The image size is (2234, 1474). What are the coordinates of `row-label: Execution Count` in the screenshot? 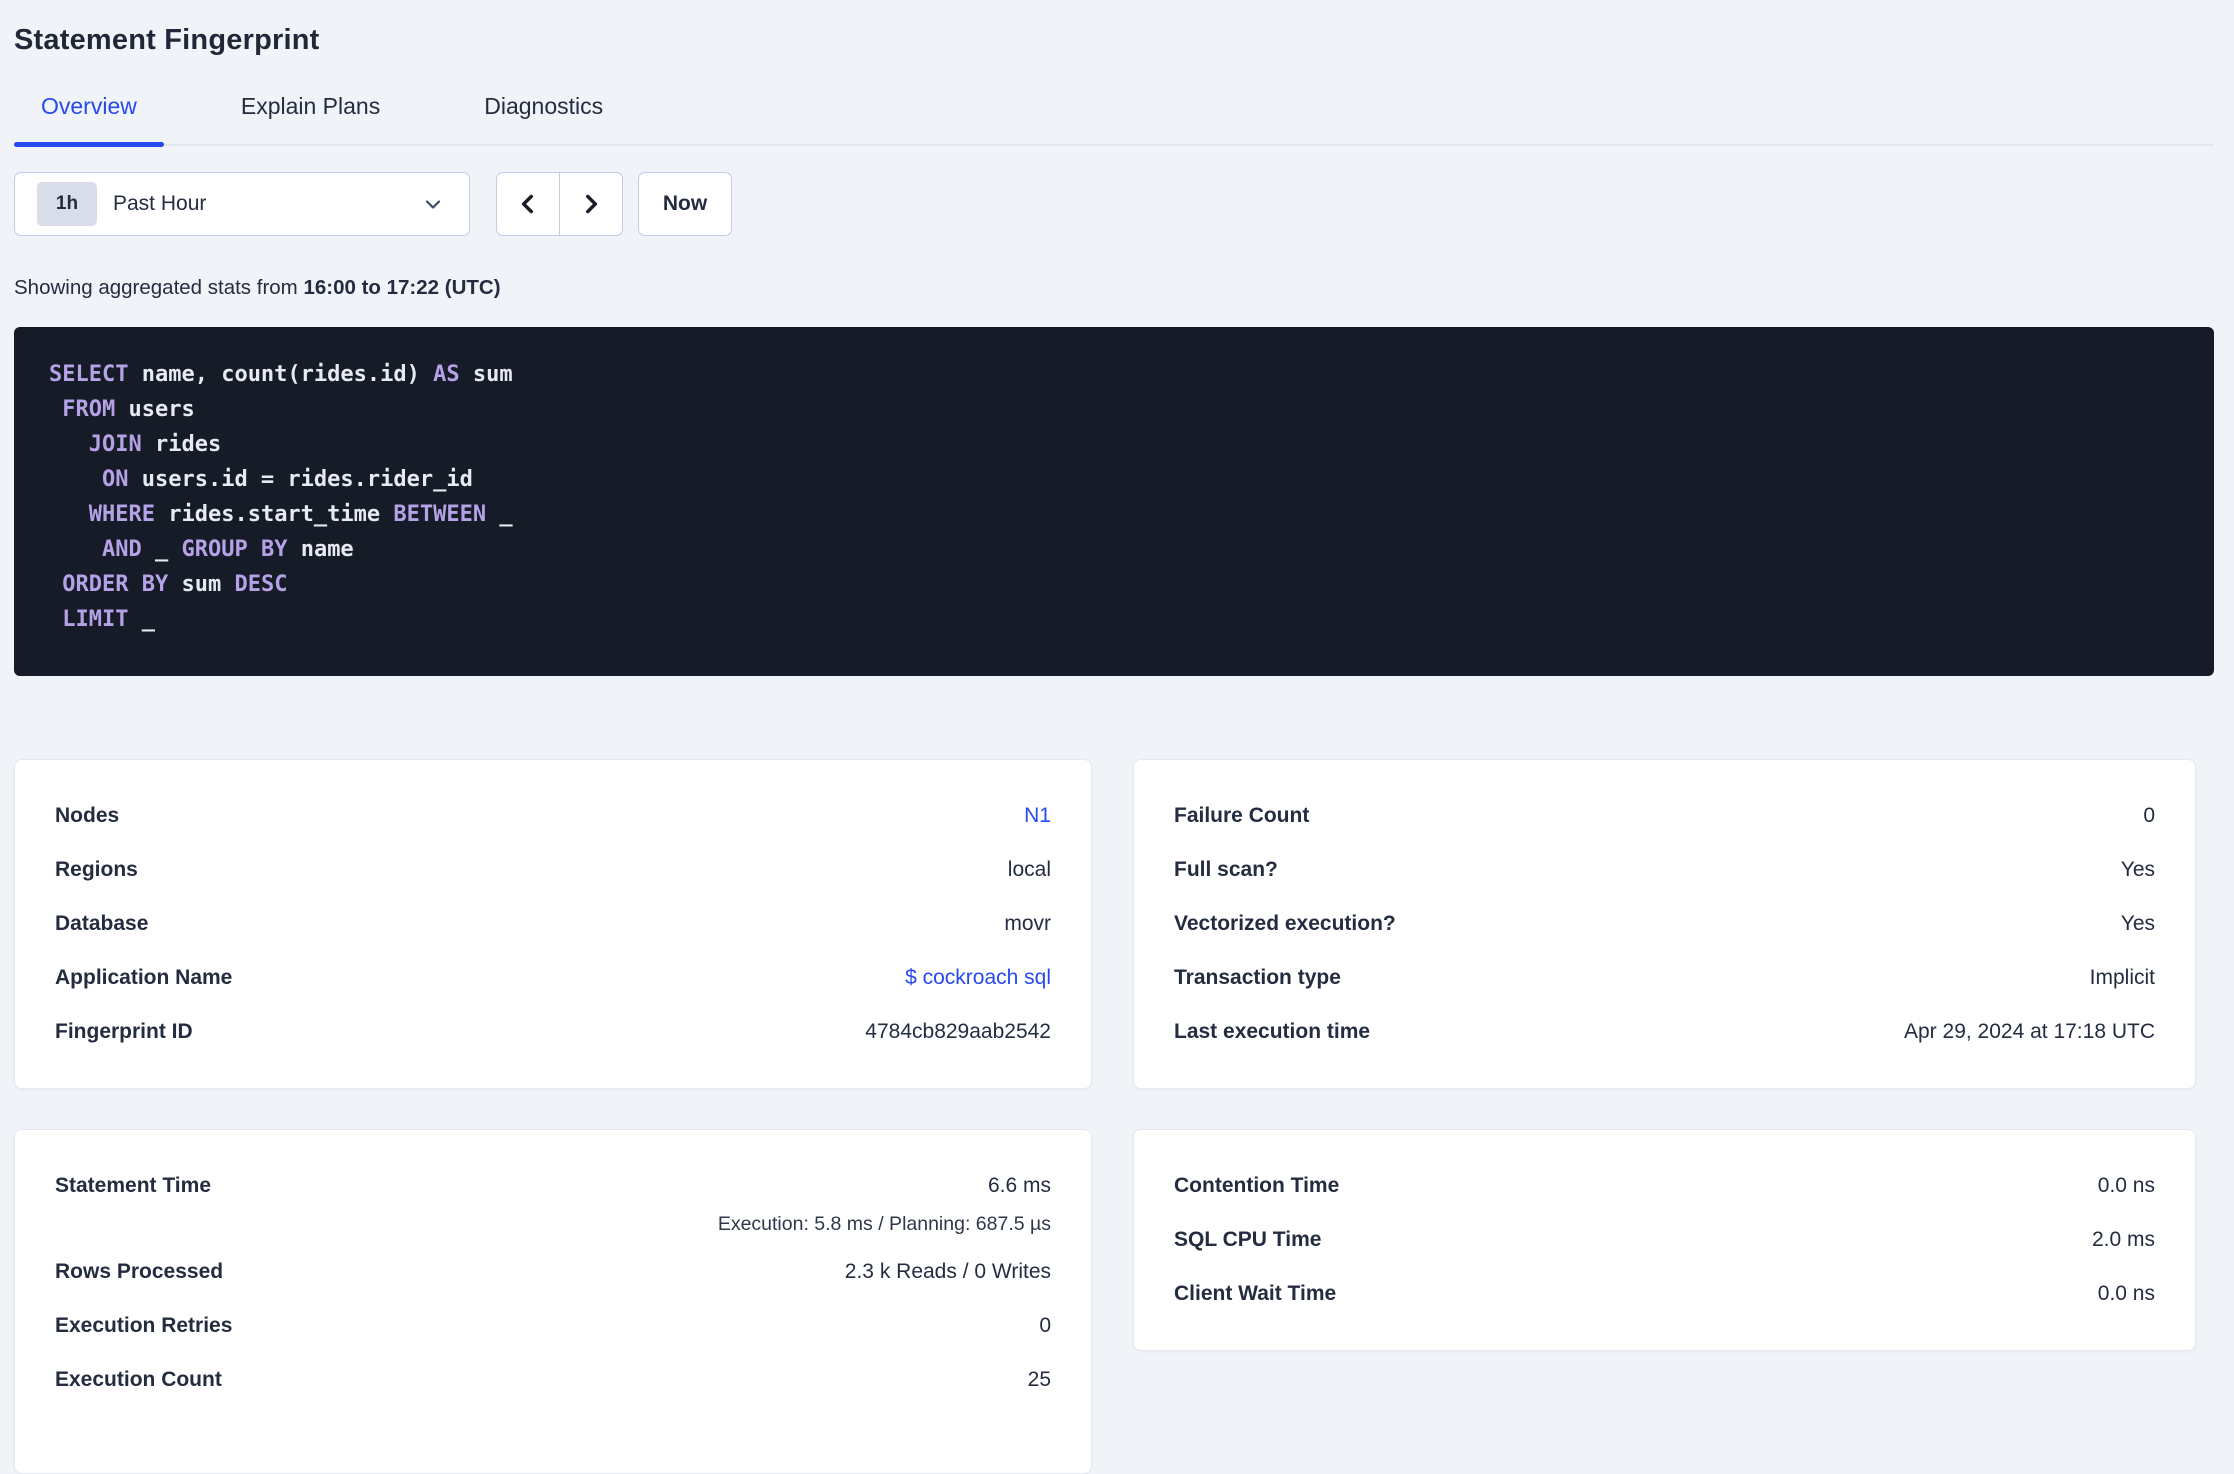 It's located at (138, 1379).